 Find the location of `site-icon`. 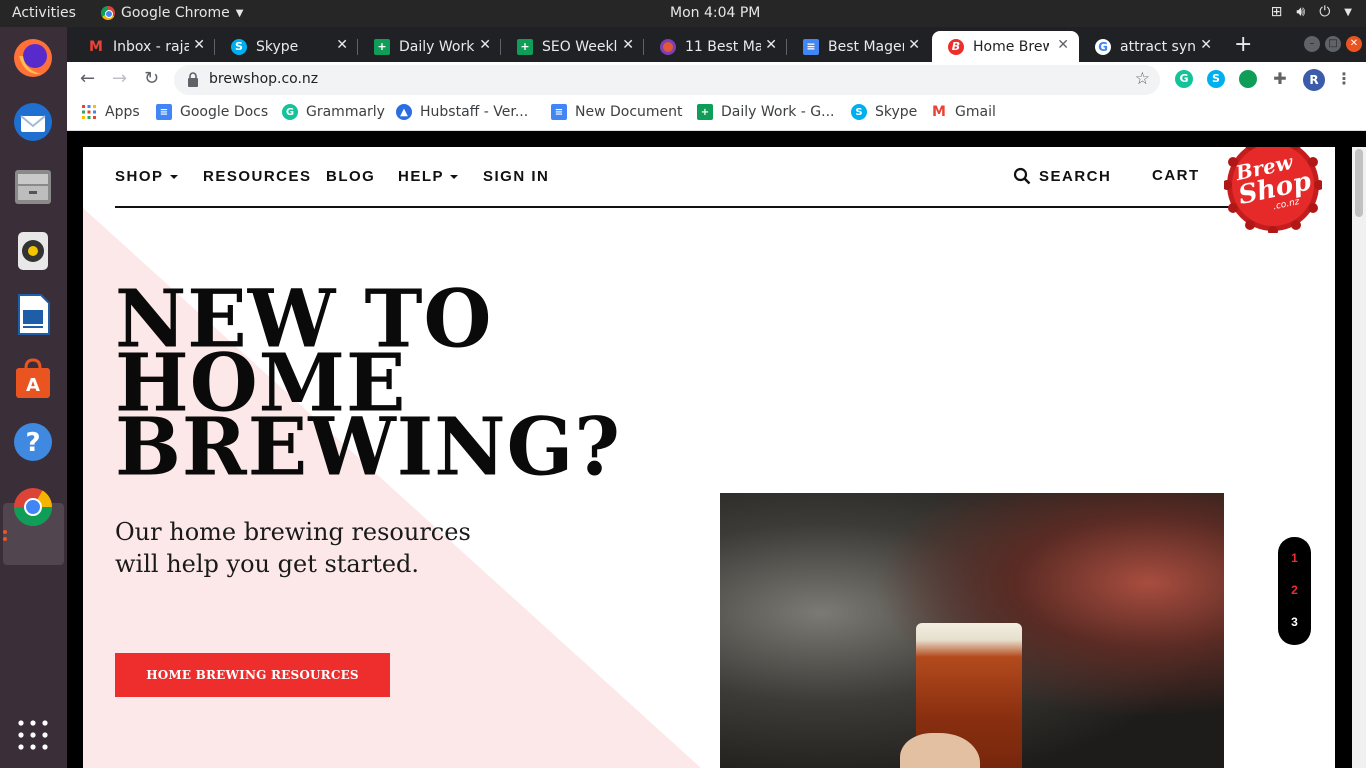

site-icon is located at coordinates (668, 46).